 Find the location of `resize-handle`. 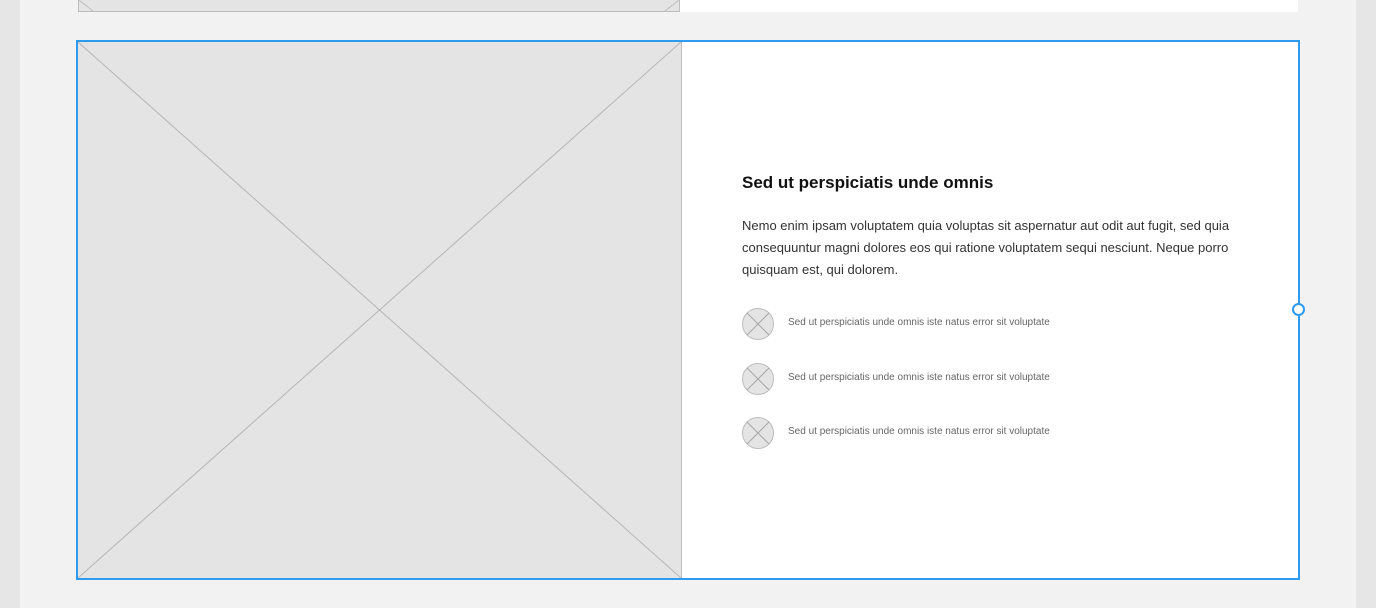

resize-handle is located at coordinates (1298, 309).